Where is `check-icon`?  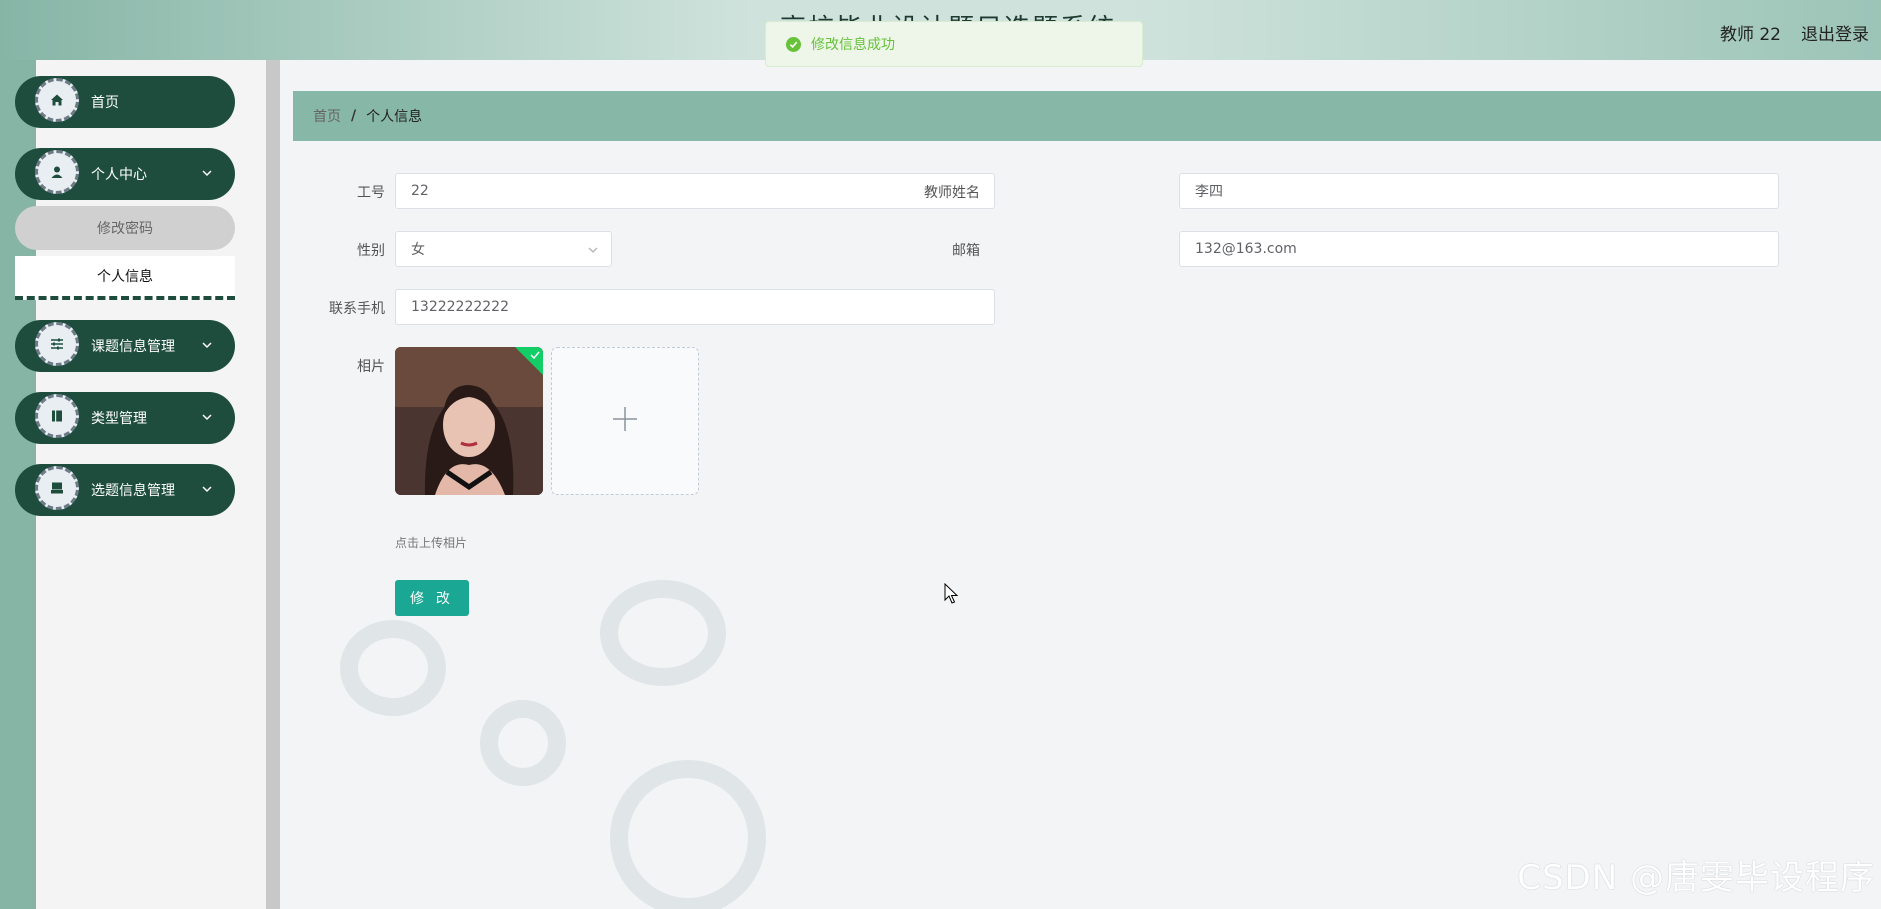 check-icon is located at coordinates (535, 355).